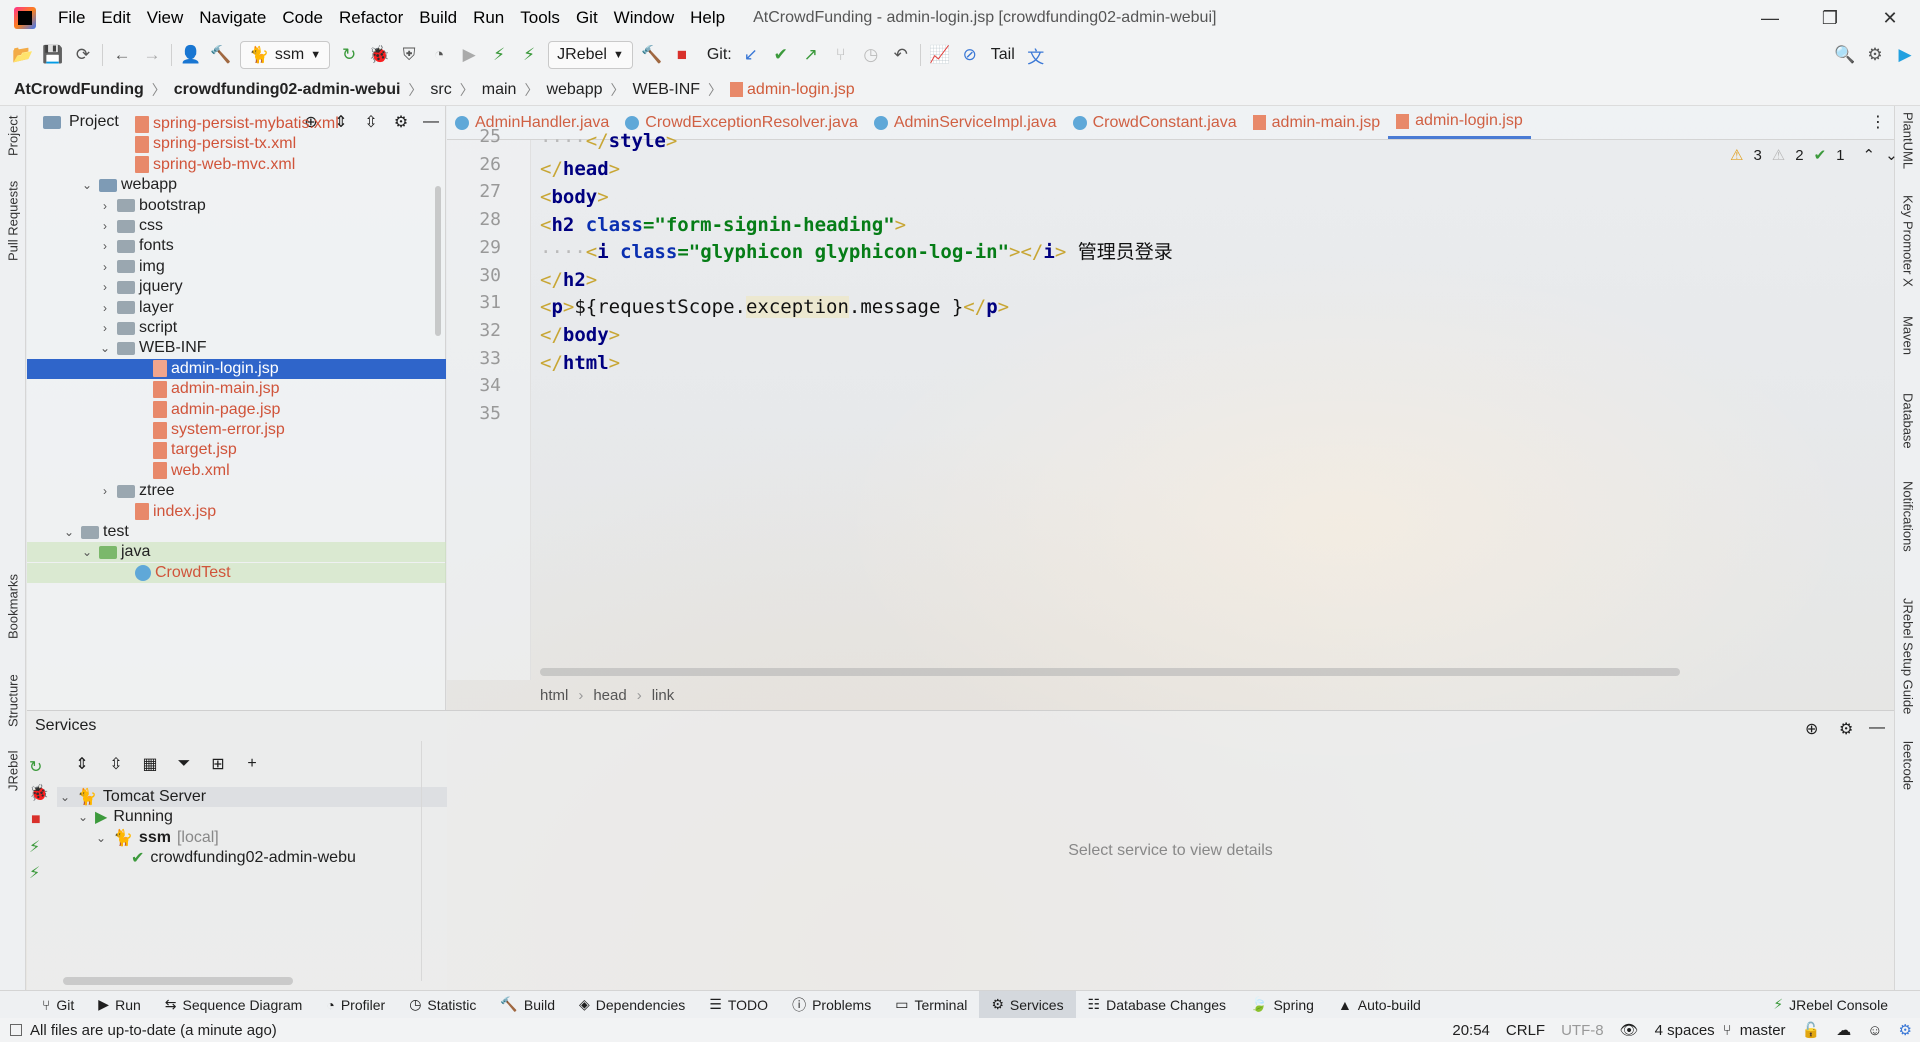  What do you see at coordinates (252, 858) in the screenshot?
I see `service-tree-item: ✔ crowdfunding02-admin-webu` at bounding box center [252, 858].